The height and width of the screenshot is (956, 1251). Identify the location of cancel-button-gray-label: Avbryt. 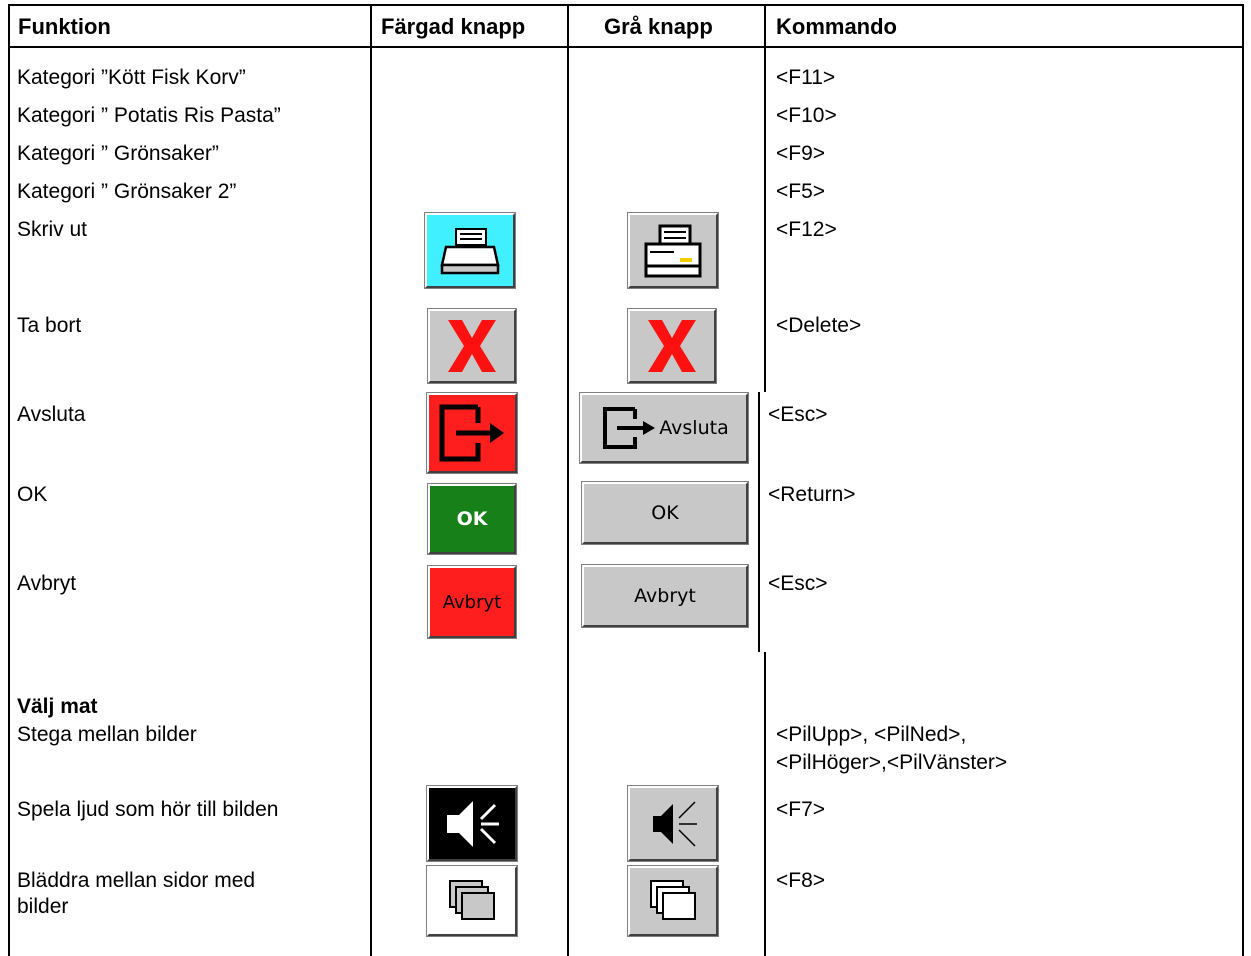
(665, 596).